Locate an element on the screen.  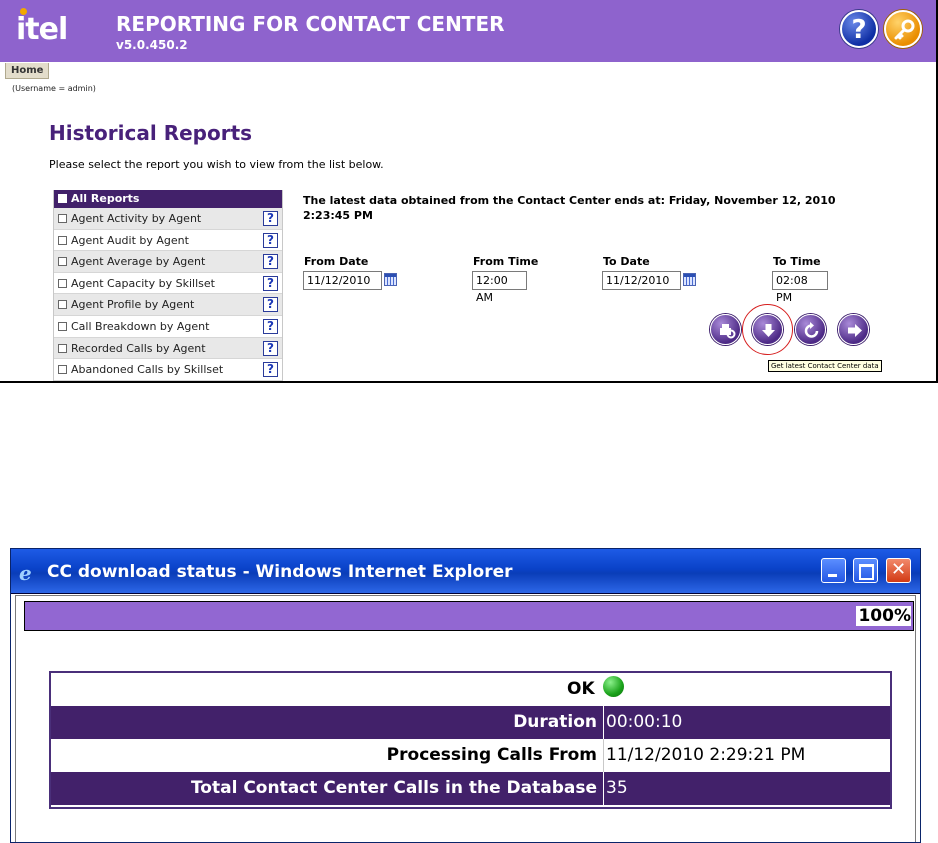
download-progress-bar: 100% is located at coordinates (469, 616).